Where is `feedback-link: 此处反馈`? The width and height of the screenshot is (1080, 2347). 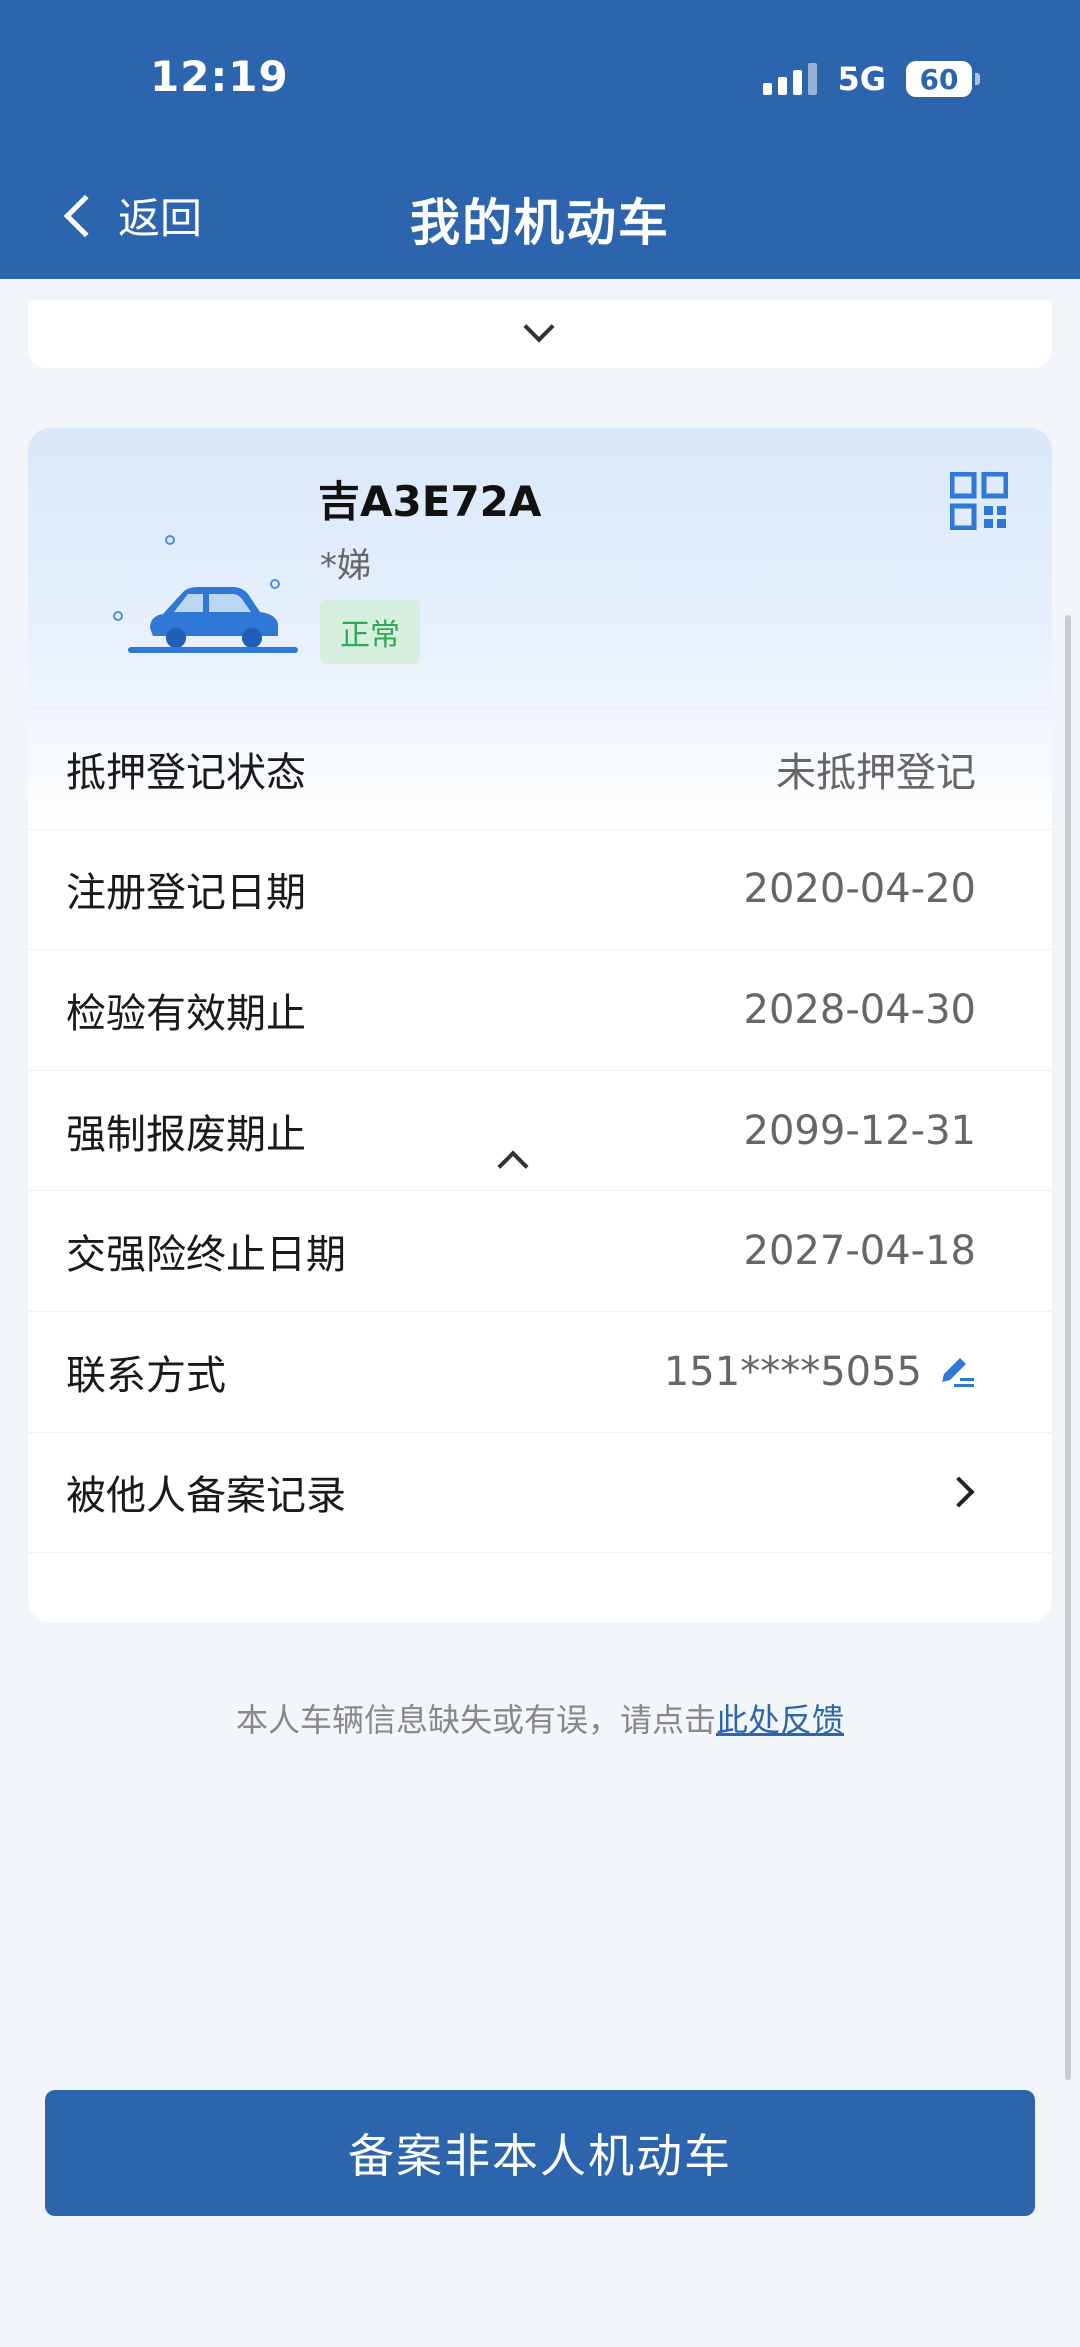
feedback-link: 此处反馈 is located at coordinates (780, 1720).